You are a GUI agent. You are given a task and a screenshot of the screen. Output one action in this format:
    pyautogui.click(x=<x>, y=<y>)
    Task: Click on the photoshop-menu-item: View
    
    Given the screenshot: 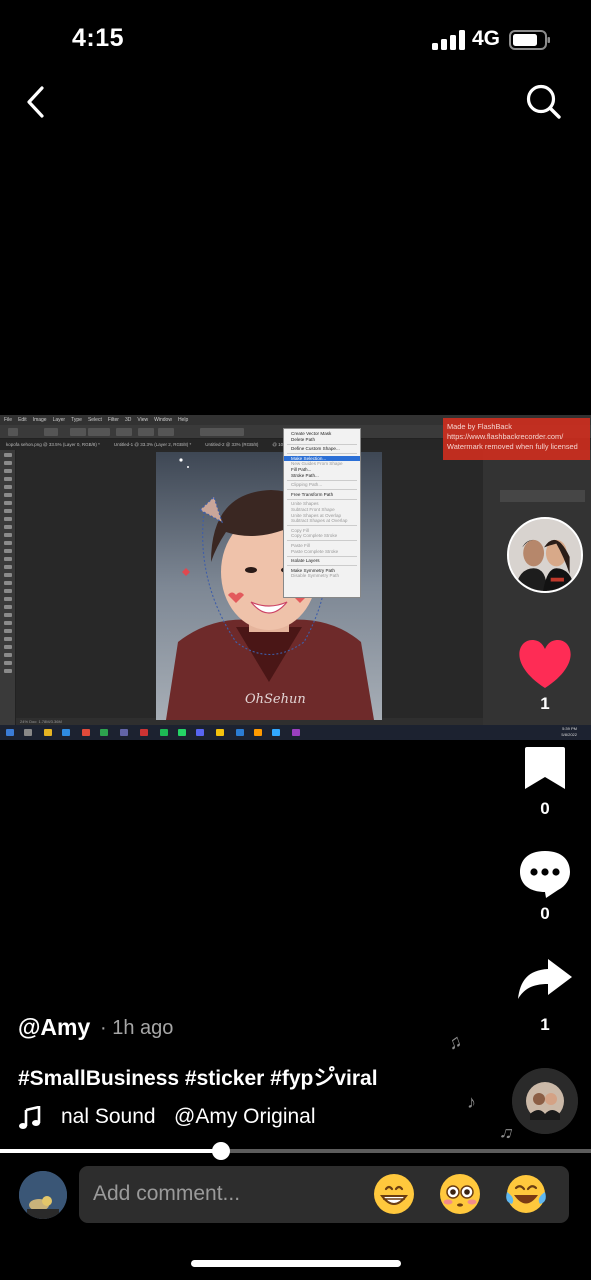 What is the action you would take?
    pyautogui.click(x=143, y=420)
    